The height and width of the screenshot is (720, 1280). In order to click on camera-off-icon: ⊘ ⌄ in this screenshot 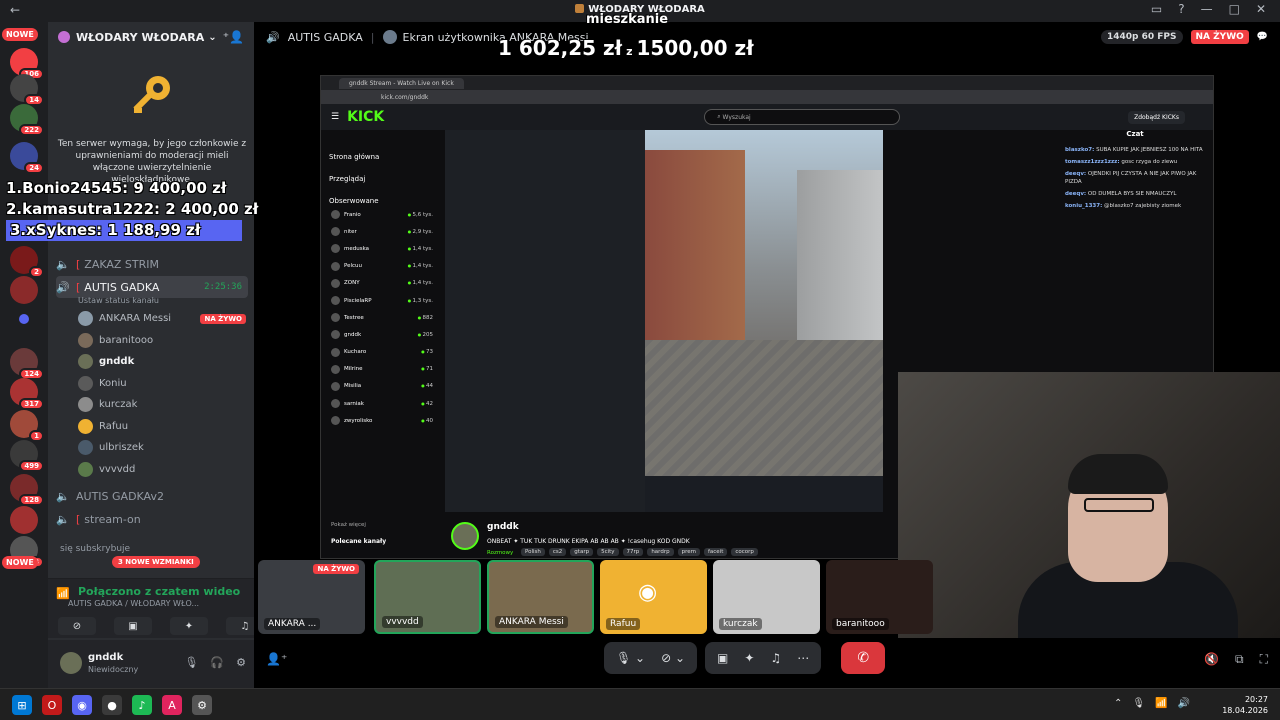, I will do `click(673, 658)`.